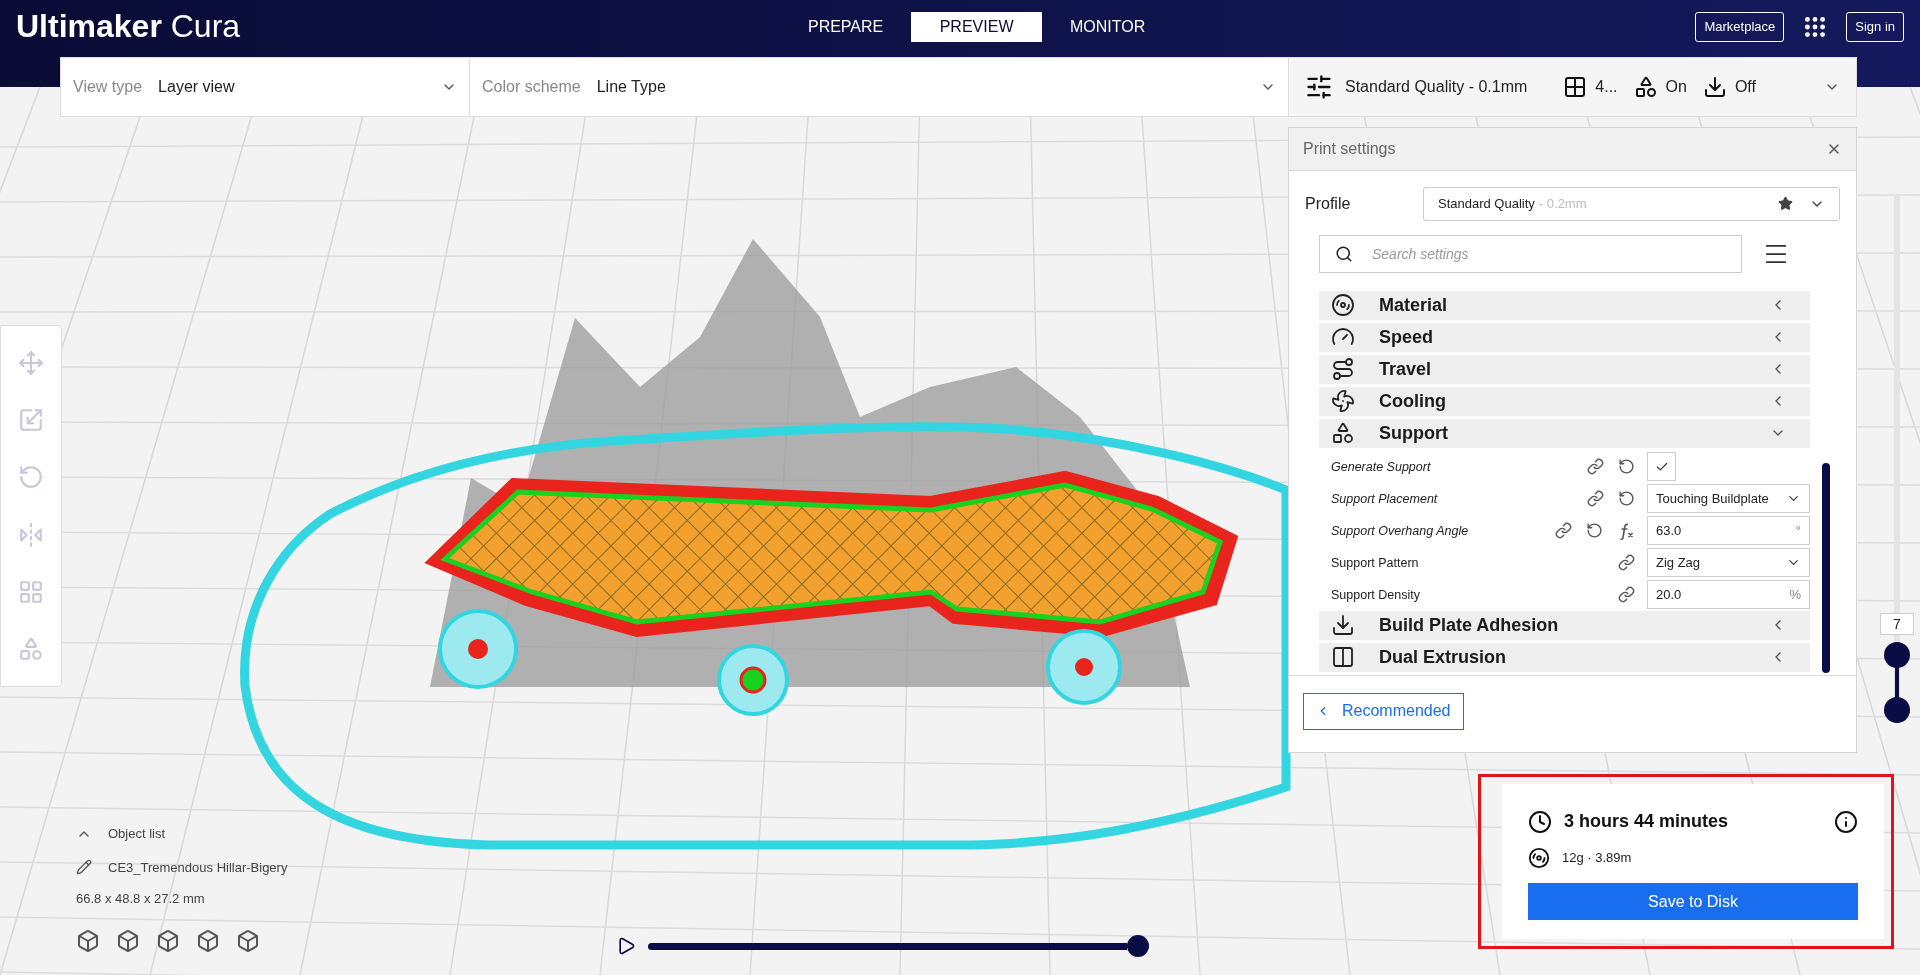  What do you see at coordinates (1383, 711) in the screenshot?
I see `recommended-button: Recommended` at bounding box center [1383, 711].